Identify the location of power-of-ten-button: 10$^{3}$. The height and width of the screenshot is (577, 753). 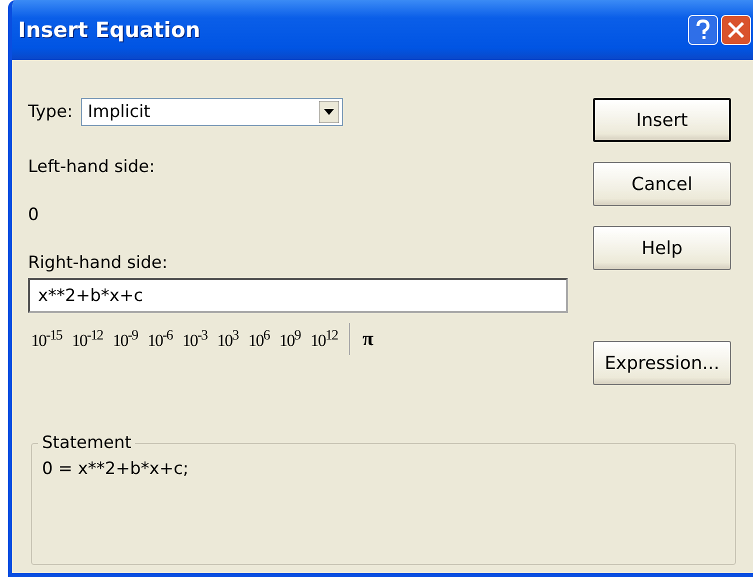
(228, 339).